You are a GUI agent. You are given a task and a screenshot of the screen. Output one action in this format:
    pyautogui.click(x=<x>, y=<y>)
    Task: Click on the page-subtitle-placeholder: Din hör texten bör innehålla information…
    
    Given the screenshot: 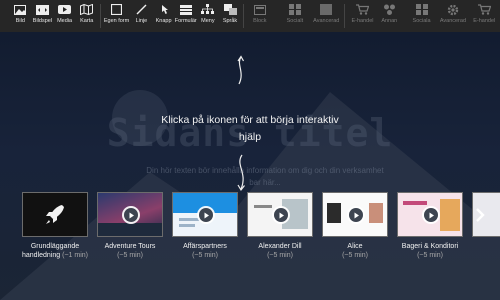 What is the action you would take?
    pyautogui.click(x=265, y=177)
    